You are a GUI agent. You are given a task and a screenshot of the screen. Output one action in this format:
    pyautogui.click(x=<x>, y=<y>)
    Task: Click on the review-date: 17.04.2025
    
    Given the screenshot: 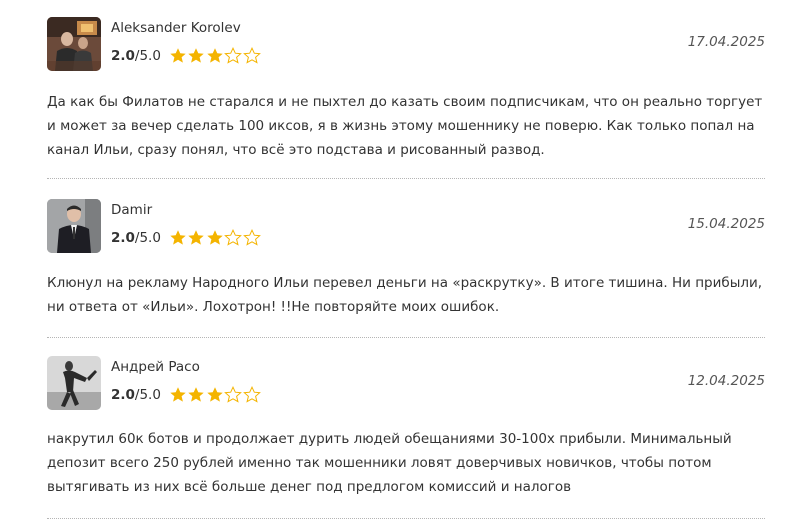 What is the action you would take?
    pyautogui.click(x=726, y=42)
    